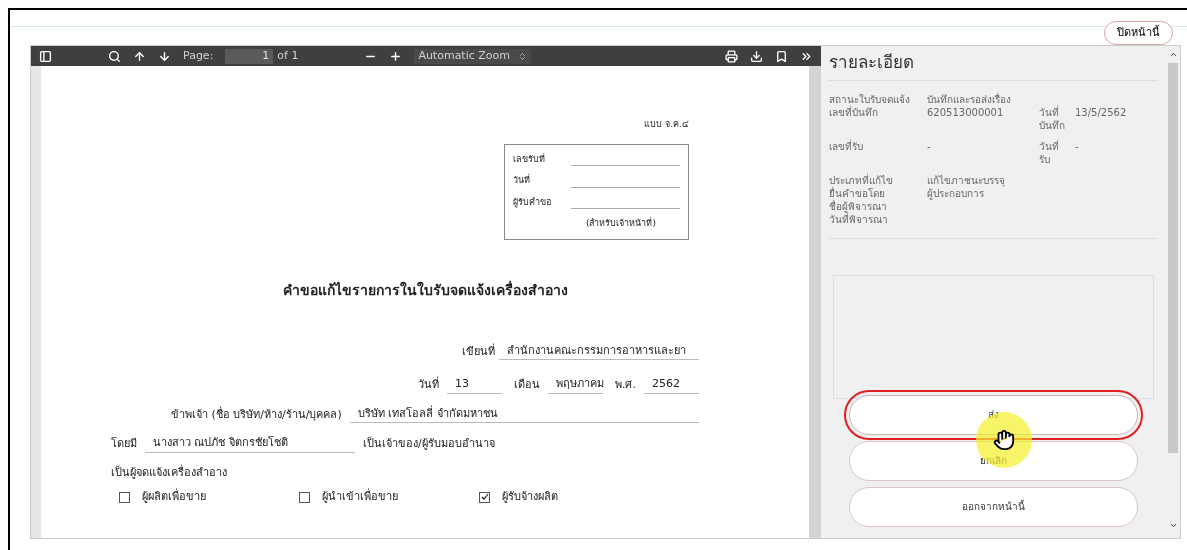 The image size is (1187, 550). Describe the element at coordinates (169, 472) in the screenshot. I see `notifier-label: เป็นผู้จดแจ้งเครื่องสำอาง` at that location.